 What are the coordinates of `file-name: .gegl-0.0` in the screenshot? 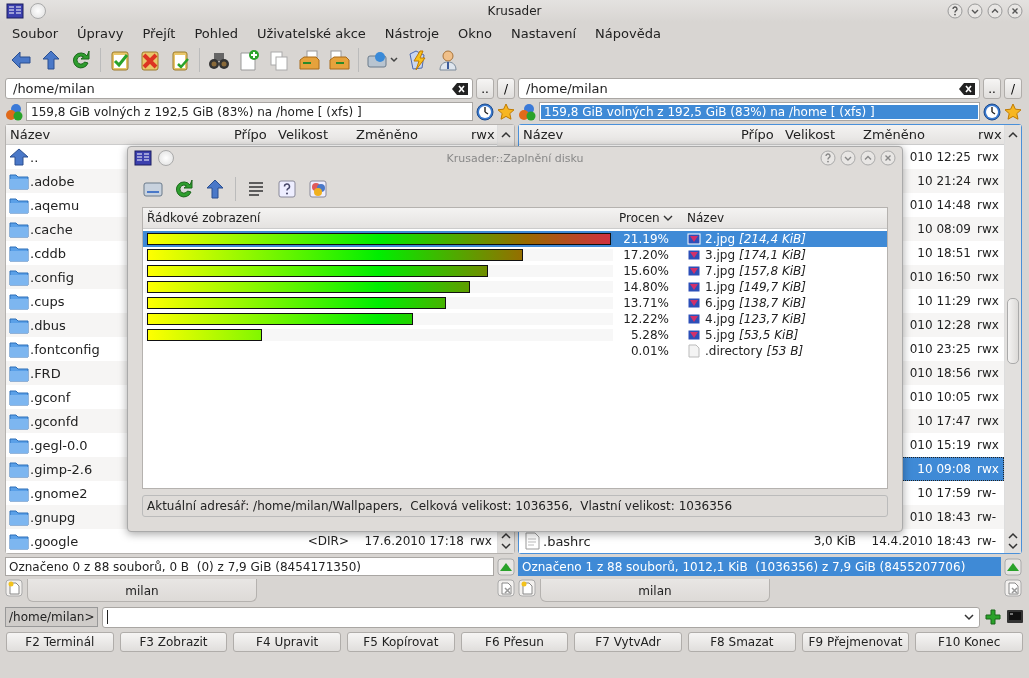 It's located at (59, 445).